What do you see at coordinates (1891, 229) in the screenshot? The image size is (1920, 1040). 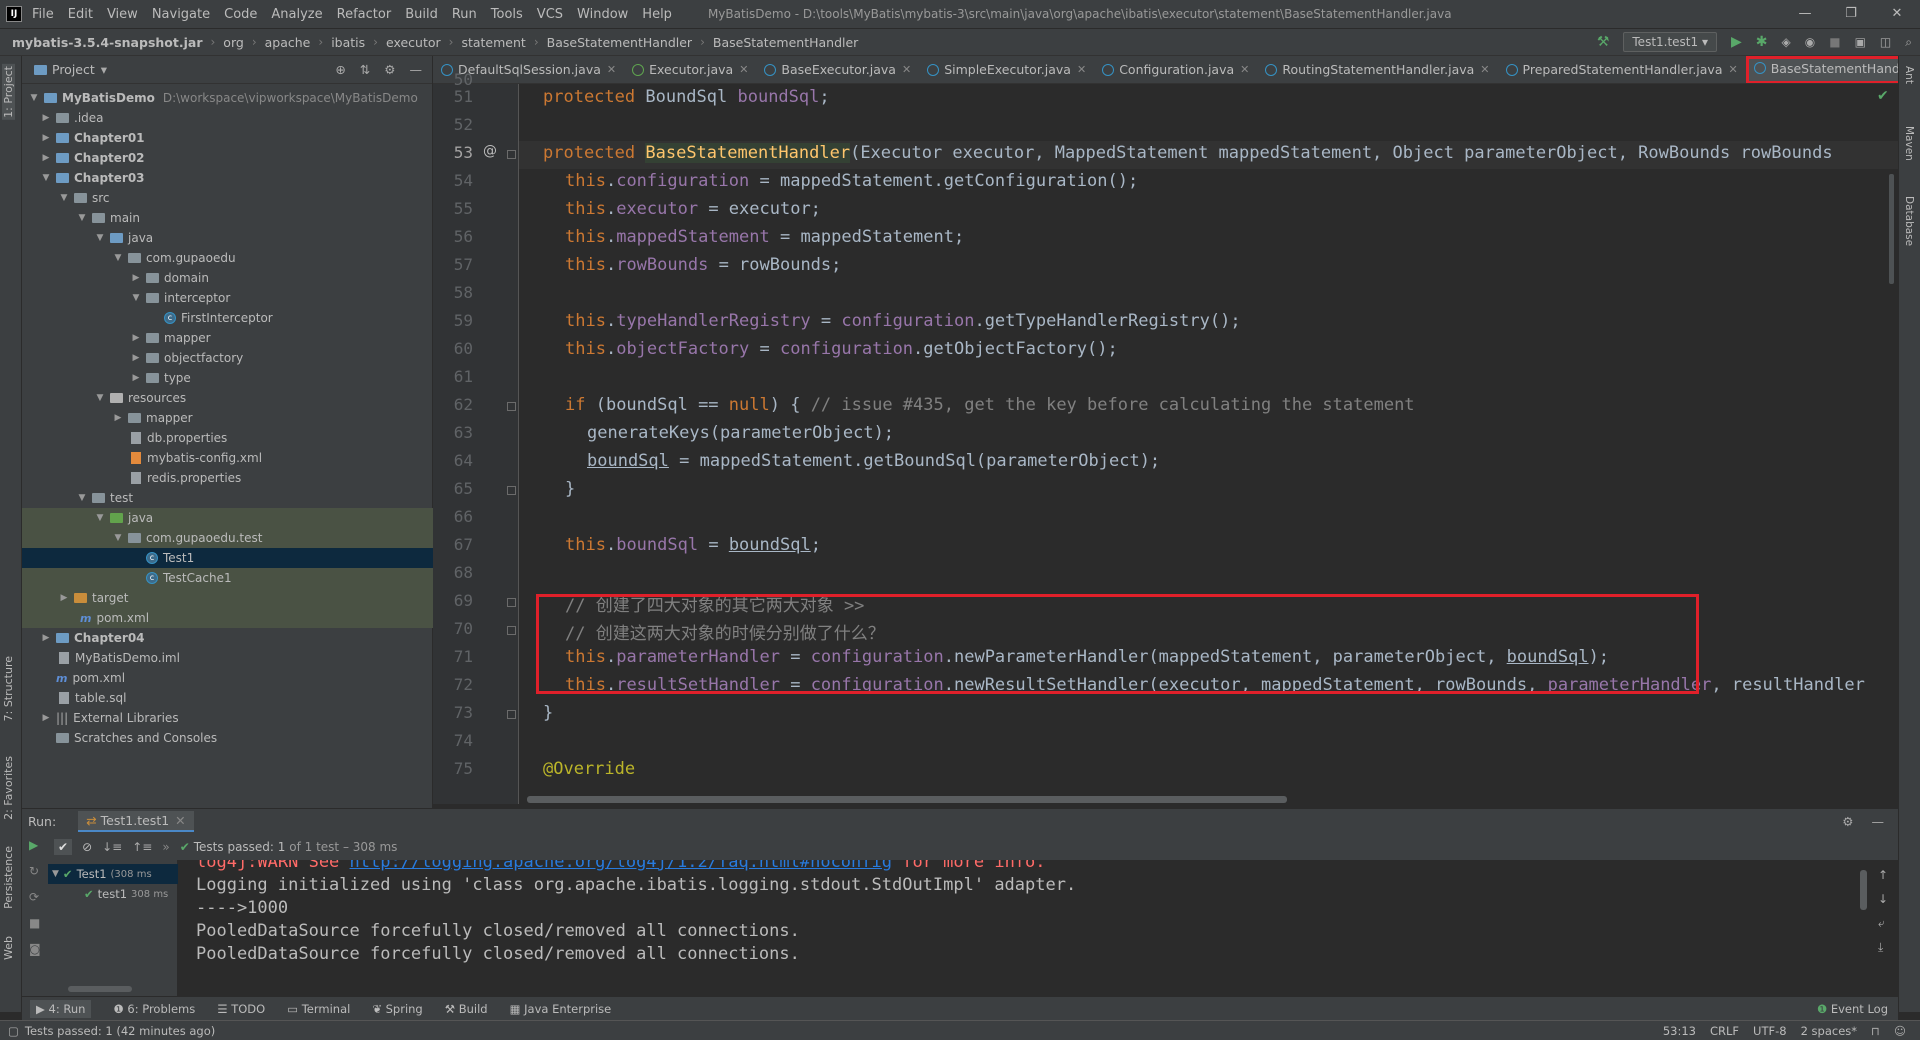 I see `vertical-scrollbar` at bounding box center [1891, 229].